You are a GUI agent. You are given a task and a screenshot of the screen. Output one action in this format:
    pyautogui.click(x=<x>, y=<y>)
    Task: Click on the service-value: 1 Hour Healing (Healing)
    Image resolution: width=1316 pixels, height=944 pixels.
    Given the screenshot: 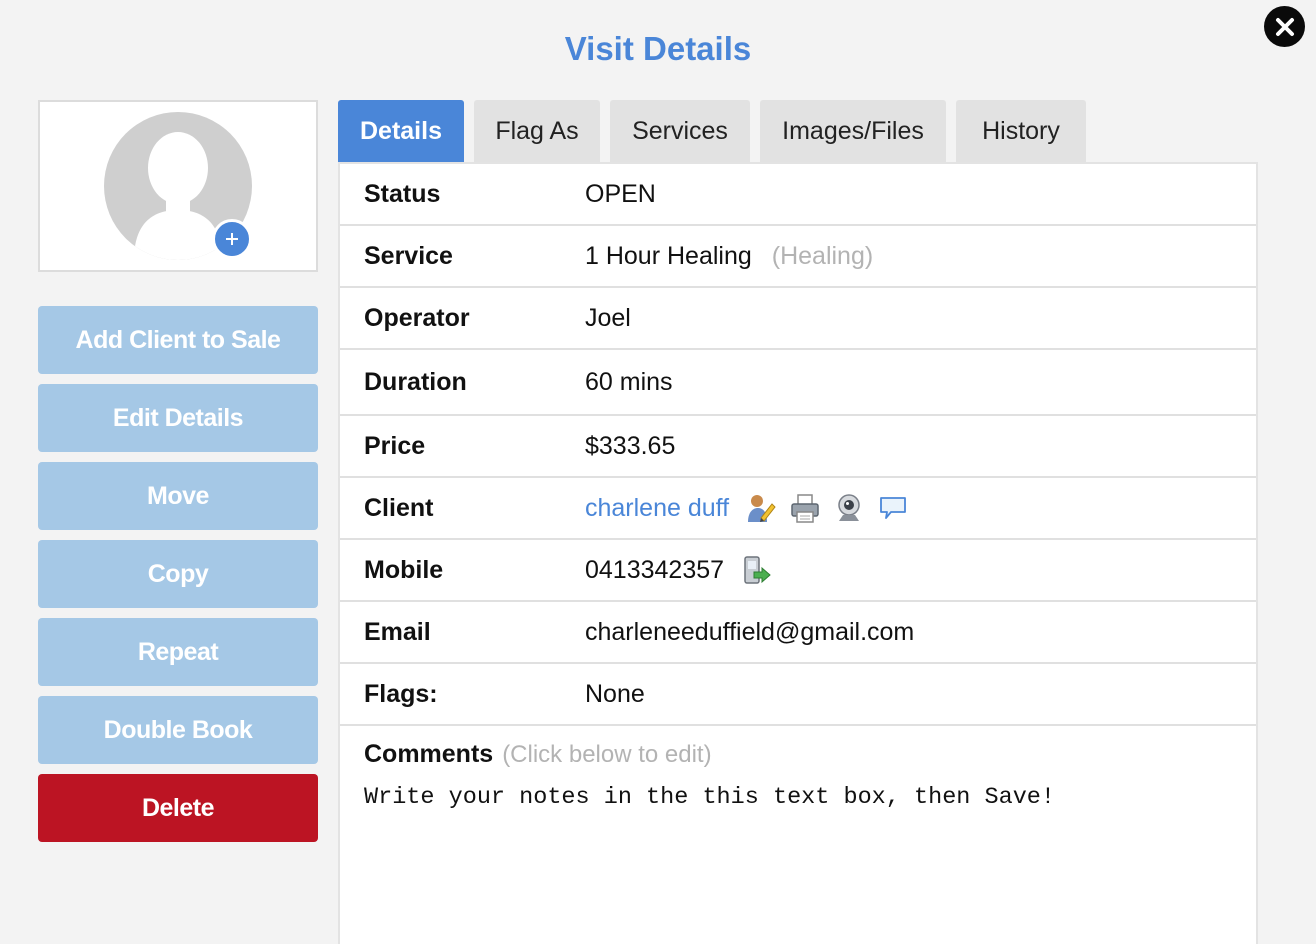 What is the action you would take?
    pyautogui.click(x=729, y=256)
    